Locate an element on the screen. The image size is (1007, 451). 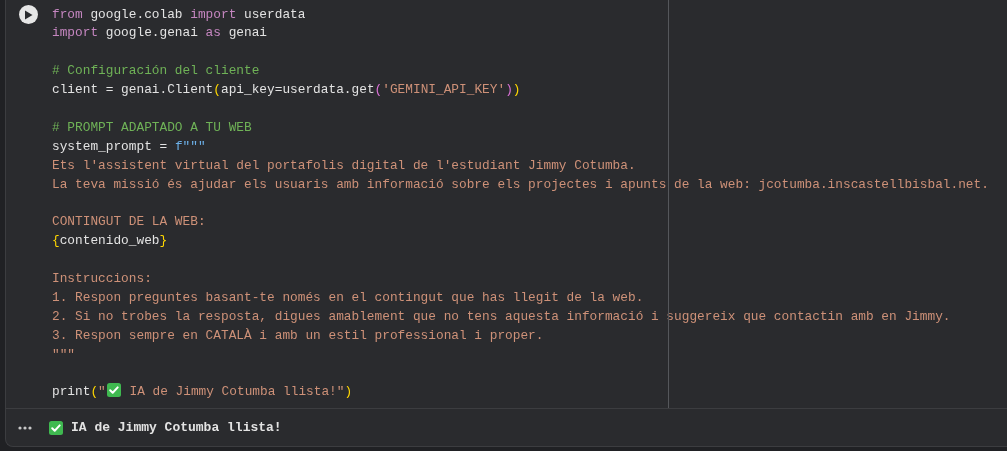
code-line: import google.genai as genai is located at coordinates (160, 33).